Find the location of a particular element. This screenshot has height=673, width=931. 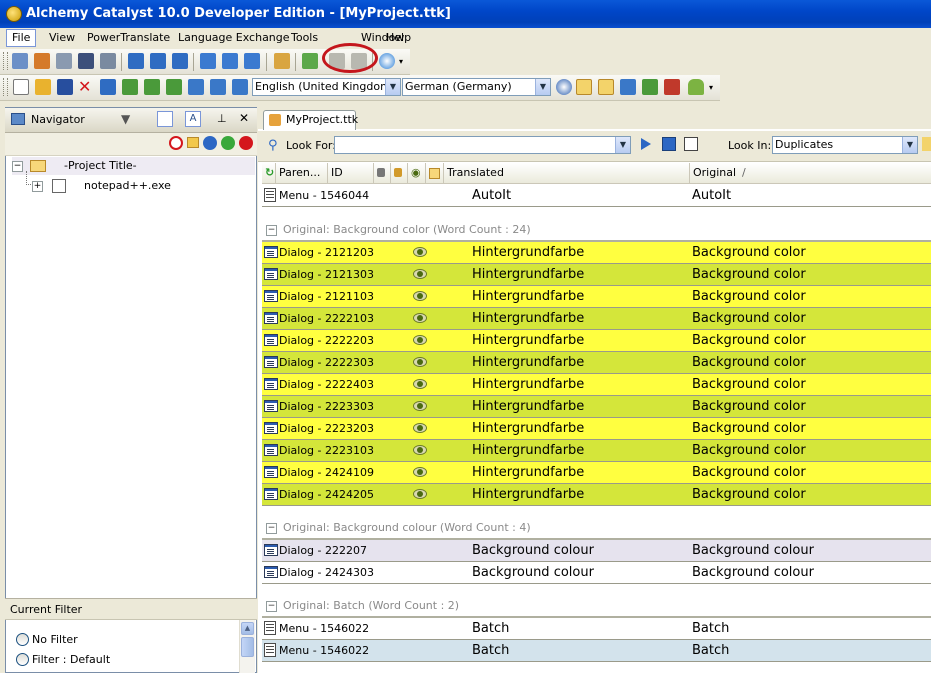

tree-item-file: + notepad++.exe is located at coordinates (126, 183).